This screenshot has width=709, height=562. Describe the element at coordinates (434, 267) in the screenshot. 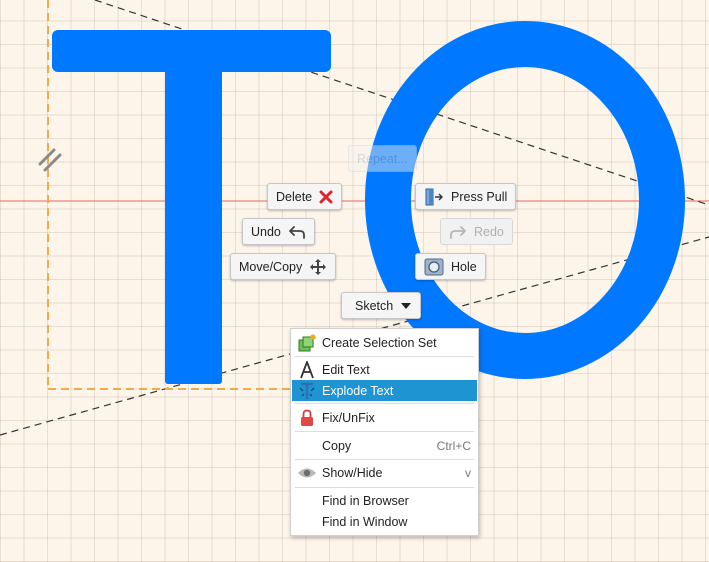

I see `hole-icon` at that location.